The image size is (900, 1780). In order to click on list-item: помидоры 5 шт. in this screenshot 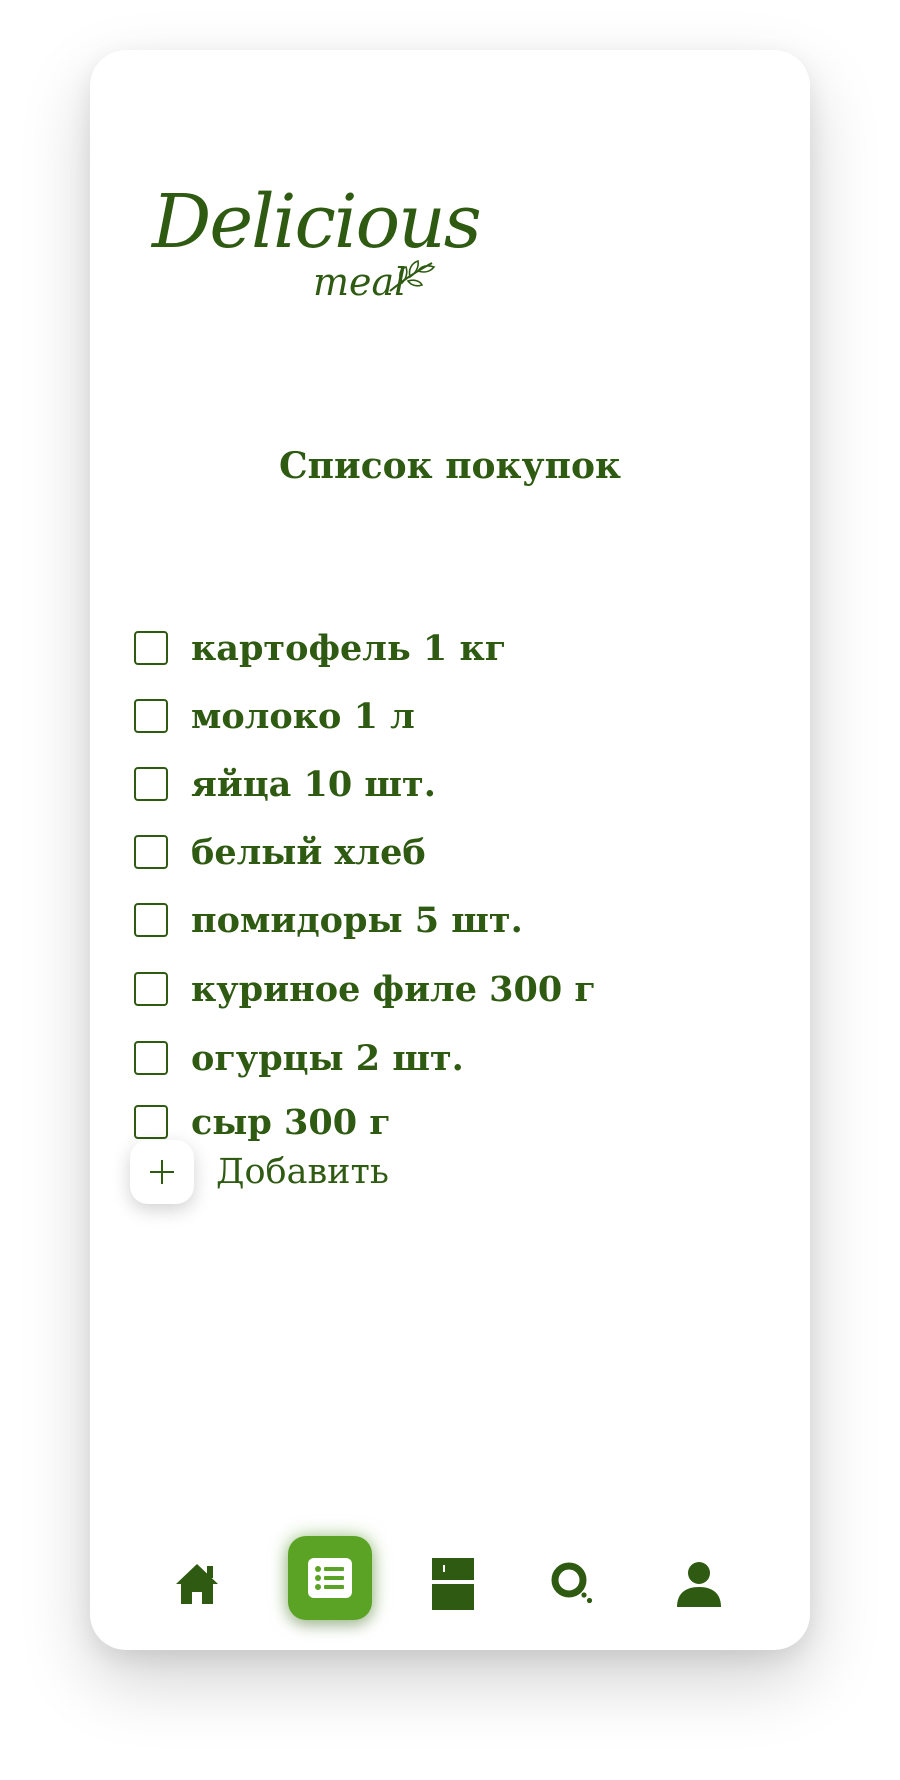, I will do `click(328, 920)`.